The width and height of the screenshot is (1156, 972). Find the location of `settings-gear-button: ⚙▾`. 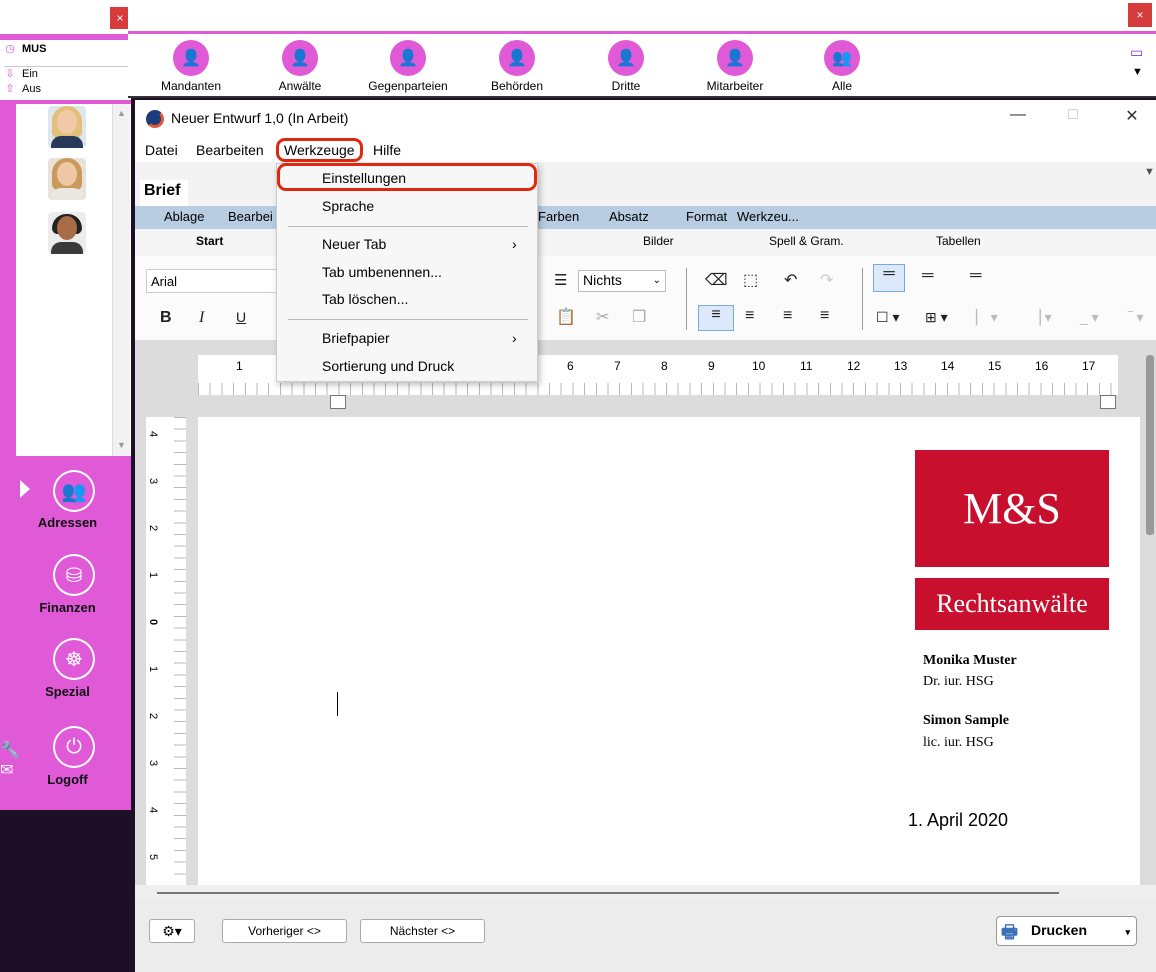

settings-gear-button: ⚙▾ is located at coordinates (172, 931).